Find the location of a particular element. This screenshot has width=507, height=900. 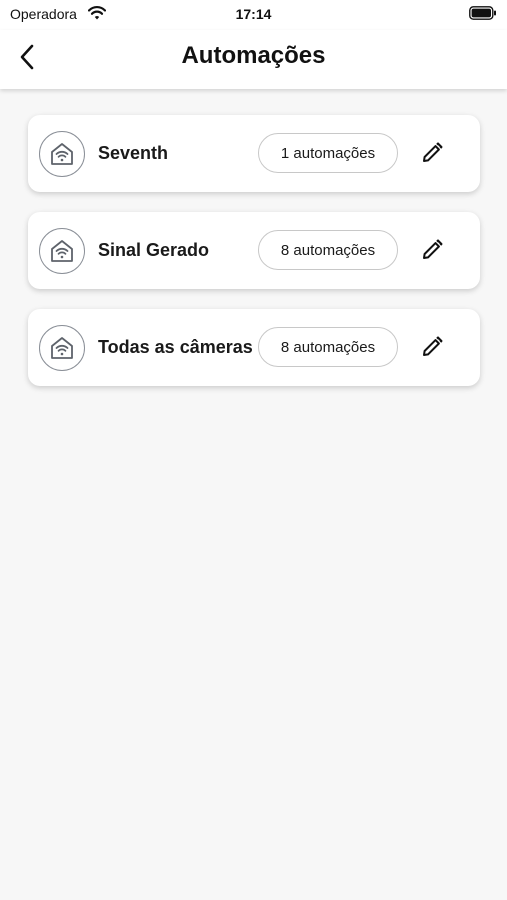

automation-group-card: Todas as câmeras 8 automações is located at coordinates (254, 347).